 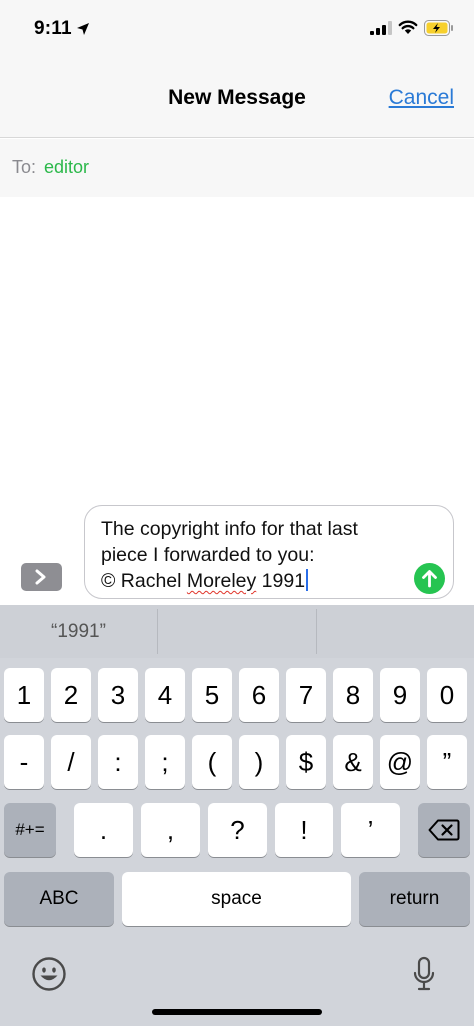 I want to click on nav-bar: New Message Cancel, so click(x=237, y=99).